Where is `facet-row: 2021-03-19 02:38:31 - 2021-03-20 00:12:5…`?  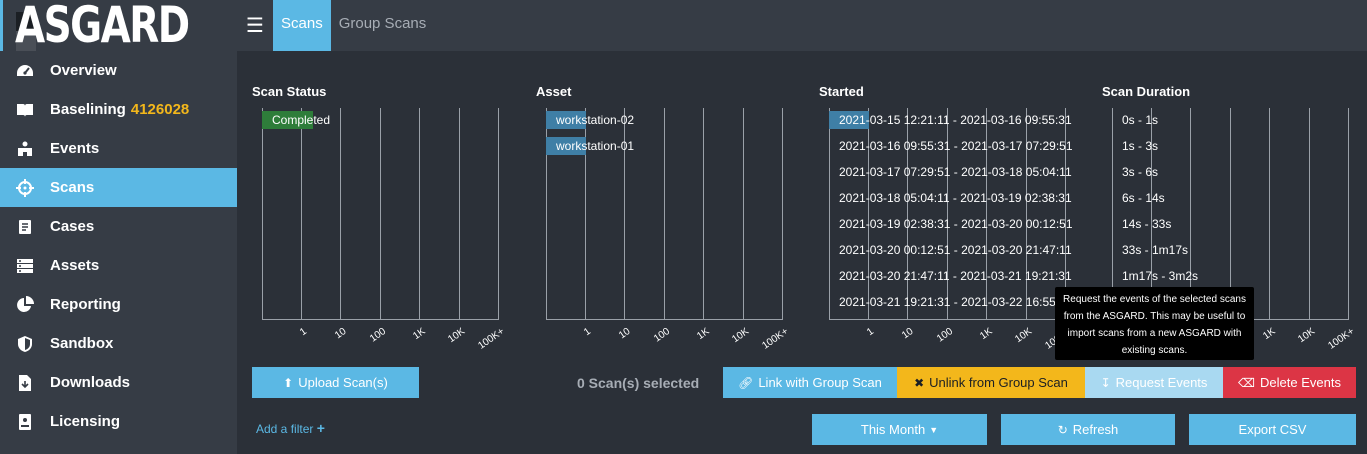
facet-row: 2021-03-19 02:38:31 - 2021-03-20 00:12:5… is located at coordinates (951, 224).